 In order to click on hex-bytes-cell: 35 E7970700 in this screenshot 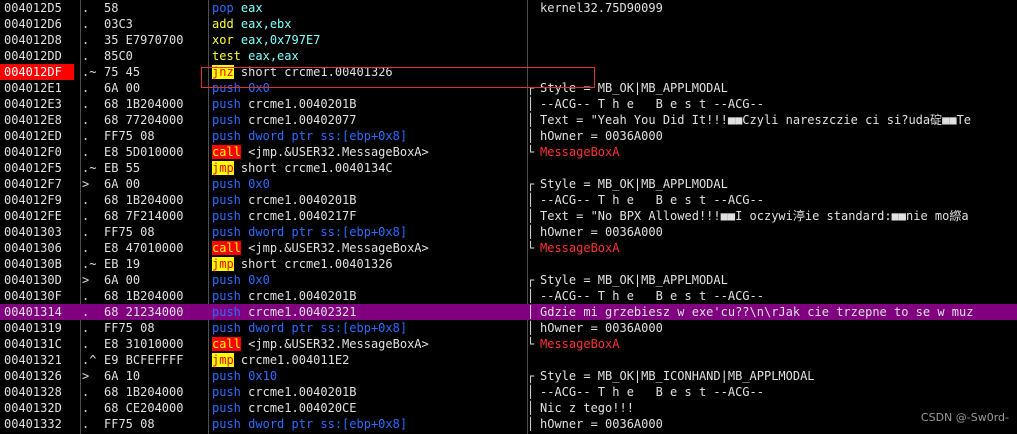, I will do `click(154, 40)`.